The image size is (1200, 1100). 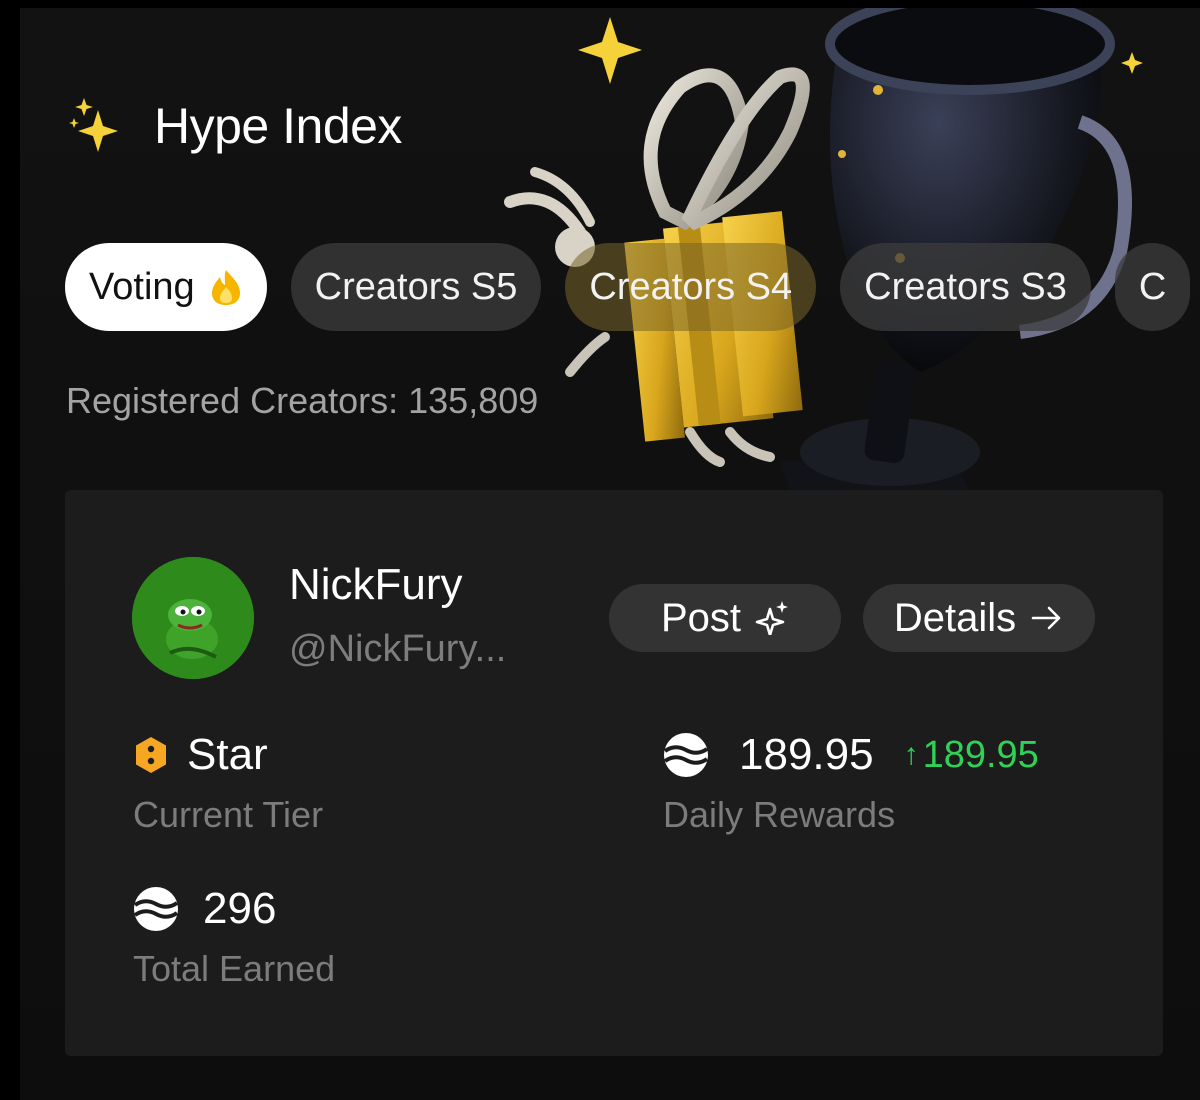 What do you see at coordinates (701, 617) in the screenshot?
I see `post-button-label: Post` at bounding box center [701, 617].